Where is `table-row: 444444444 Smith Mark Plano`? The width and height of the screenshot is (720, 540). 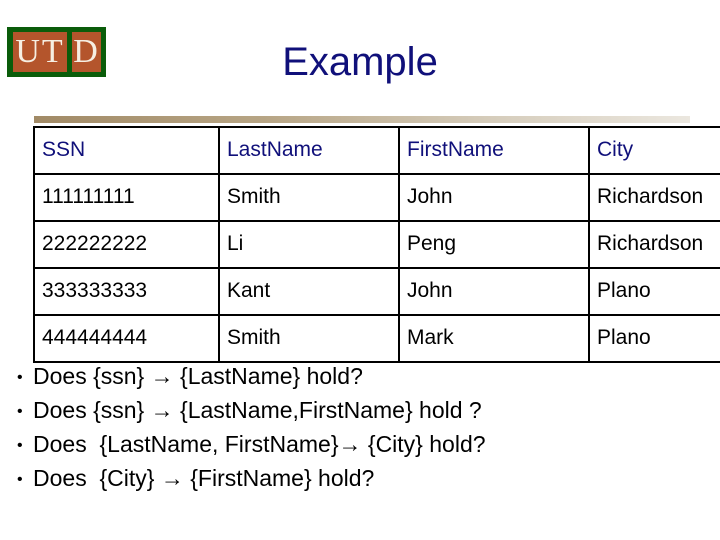 table-row: 444444444 Smith Mark Plano is located at coordinates (376, 338).